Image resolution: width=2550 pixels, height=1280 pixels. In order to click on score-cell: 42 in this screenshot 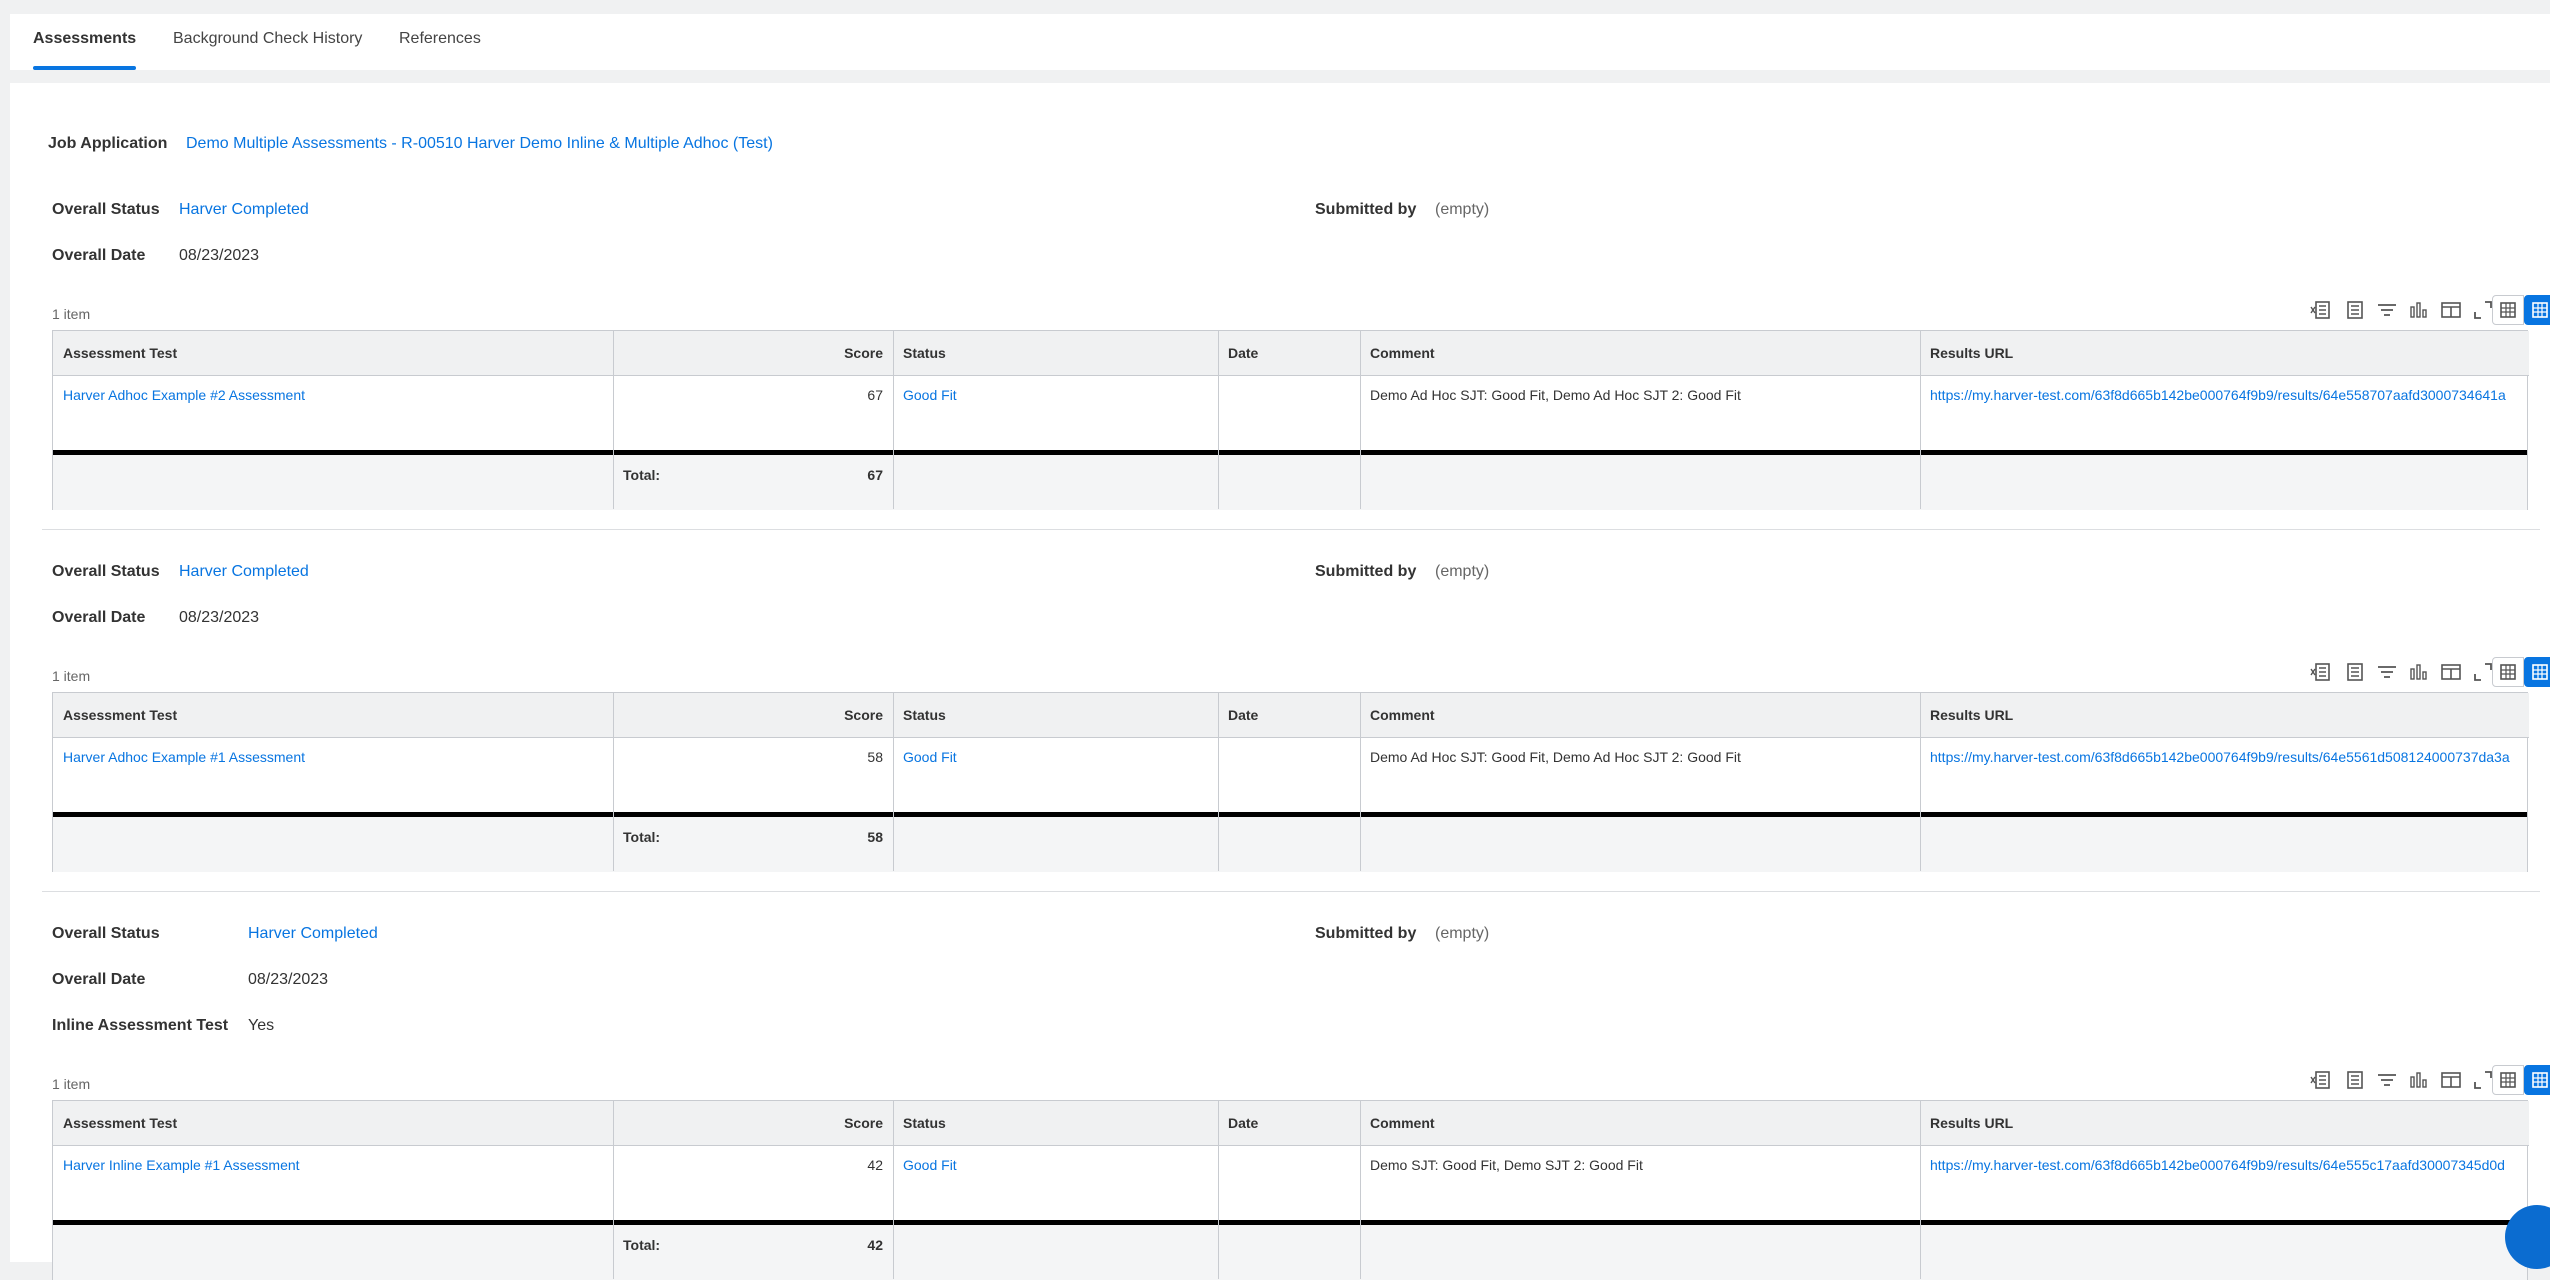, I will do `click(875, 1165)`.